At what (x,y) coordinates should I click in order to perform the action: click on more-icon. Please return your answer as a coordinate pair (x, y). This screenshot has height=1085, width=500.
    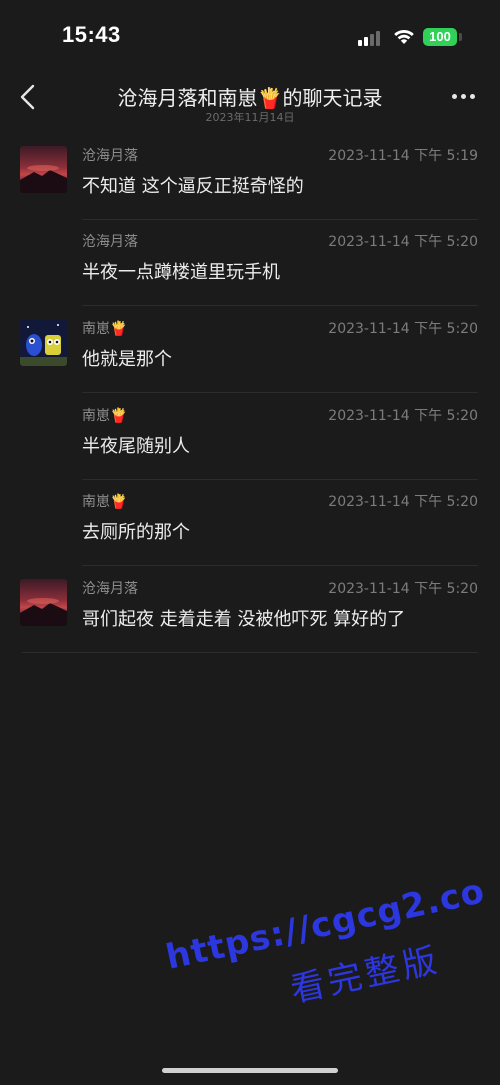
    Looking at the image, I should click on (464, 97).